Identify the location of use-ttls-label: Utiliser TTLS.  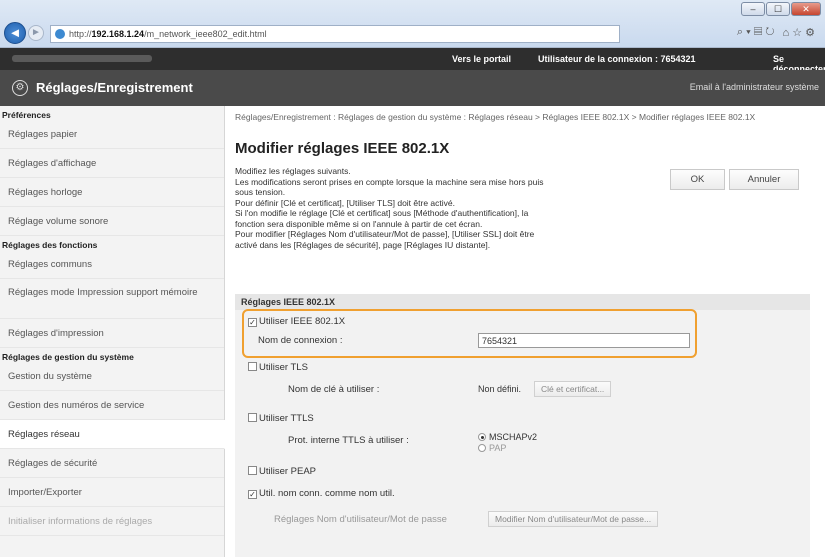
(286, 418).